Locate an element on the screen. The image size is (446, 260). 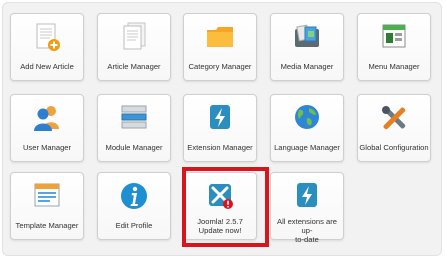
edit-profile-tile: Edit Profile is located at coordinates (134, 206).